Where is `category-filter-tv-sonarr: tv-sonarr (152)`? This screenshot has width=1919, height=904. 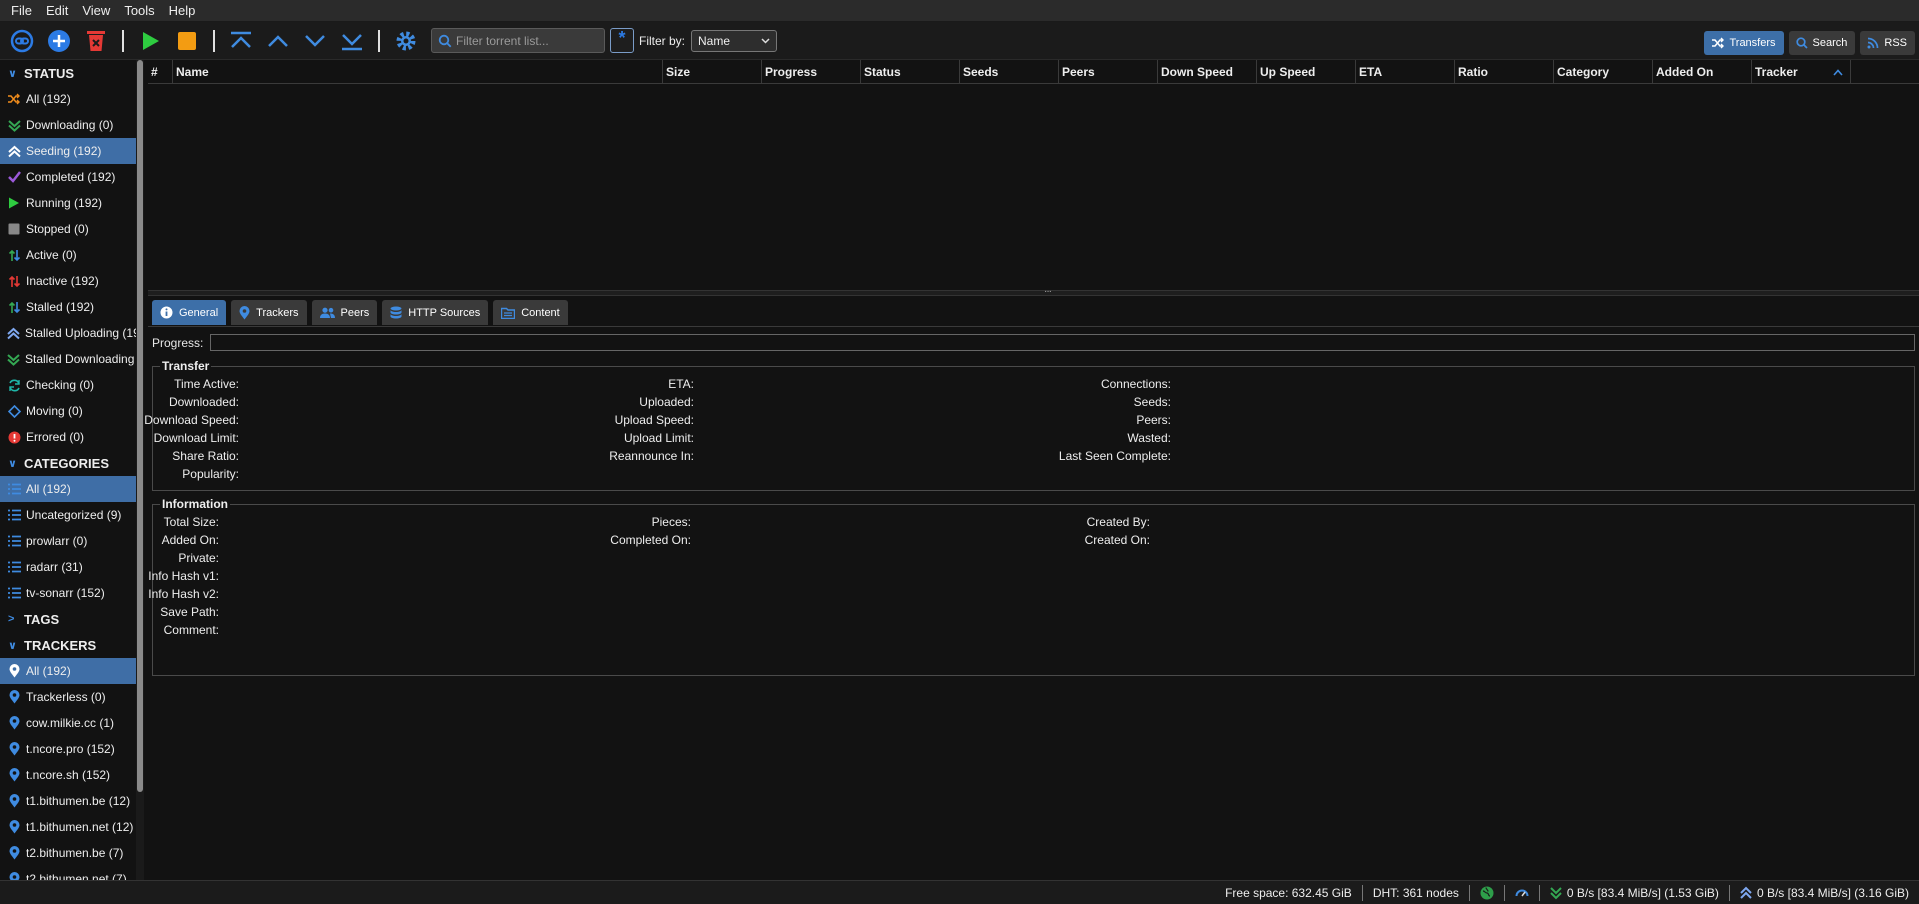 category-filter-tv-sonarr: tv-sonarr (152) is located at coordinates (68, 593).